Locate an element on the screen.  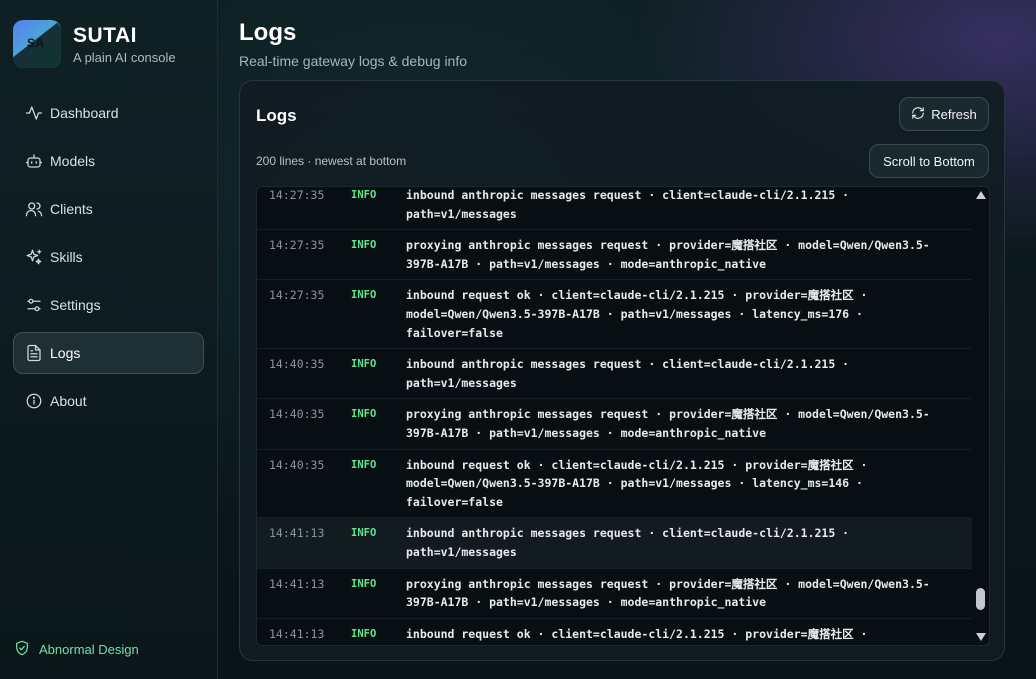
scroll-down-arrow-icon is located at coordinates (981, 637).